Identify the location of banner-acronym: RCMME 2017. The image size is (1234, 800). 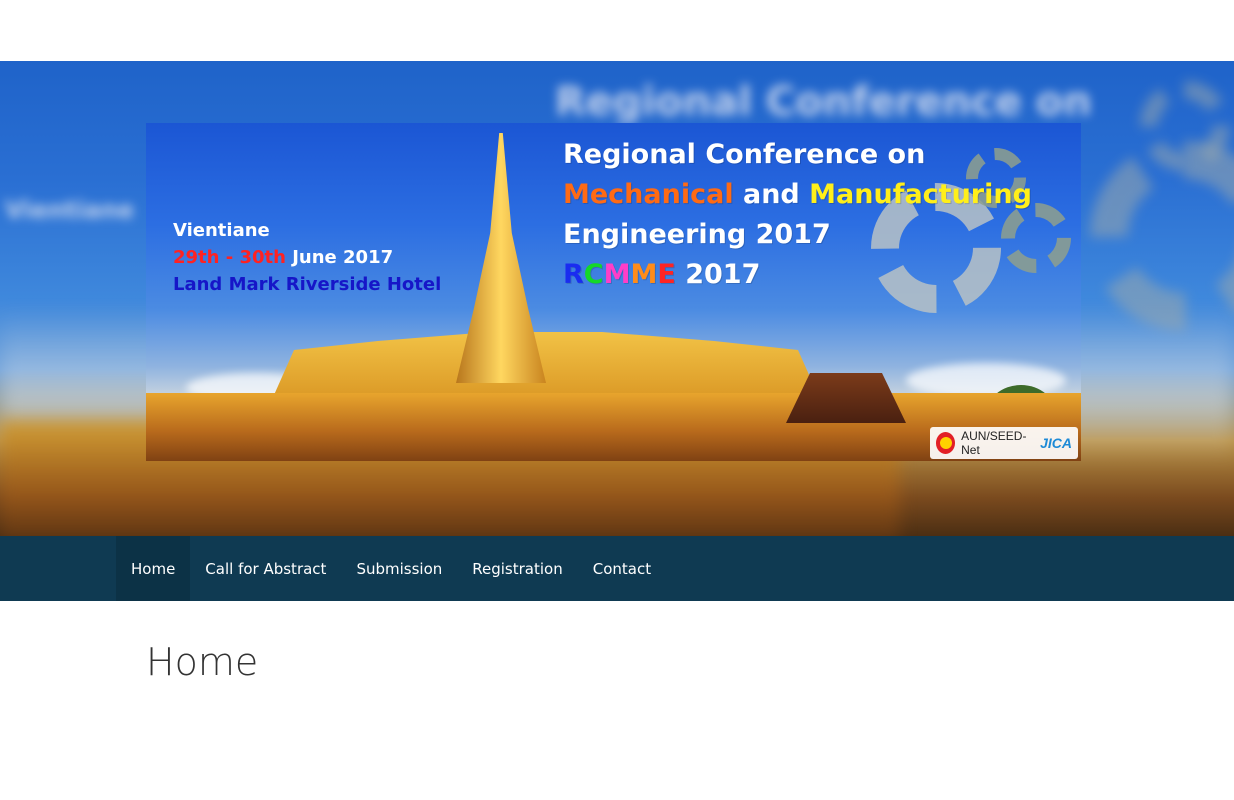
(662, 274).